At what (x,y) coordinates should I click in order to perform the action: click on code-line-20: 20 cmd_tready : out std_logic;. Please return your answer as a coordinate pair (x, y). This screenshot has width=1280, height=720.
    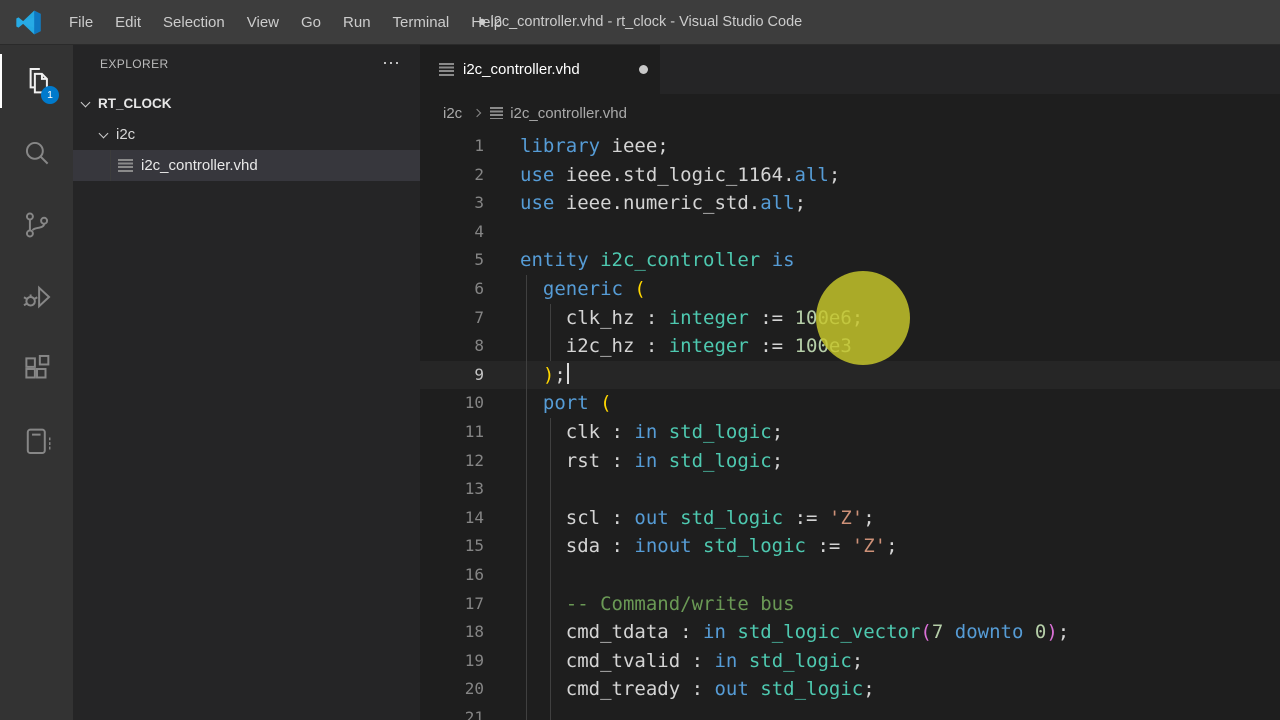
    Looking at the image, I should click on (850, 689).